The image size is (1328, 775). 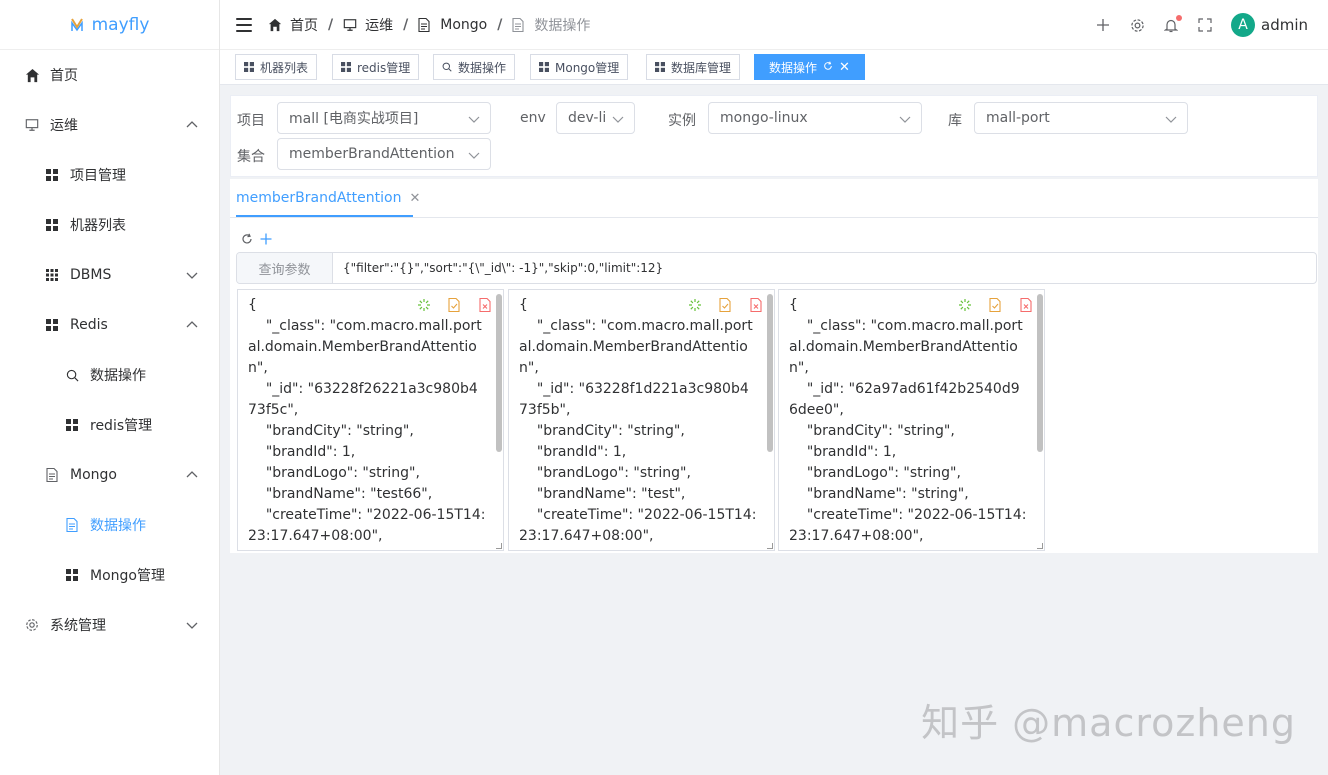 What do you see at coordinates (384, 67) in the screenshot?
I see `tag-label: redis管理` at bounding box center [384, 67].